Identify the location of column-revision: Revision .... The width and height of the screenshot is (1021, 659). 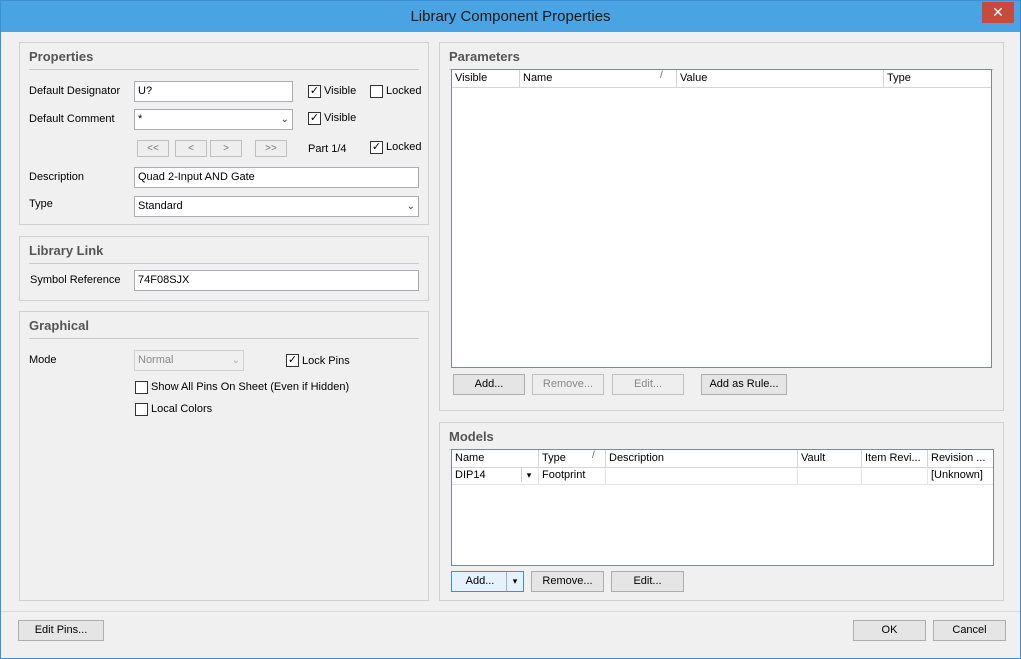
(960, 458).